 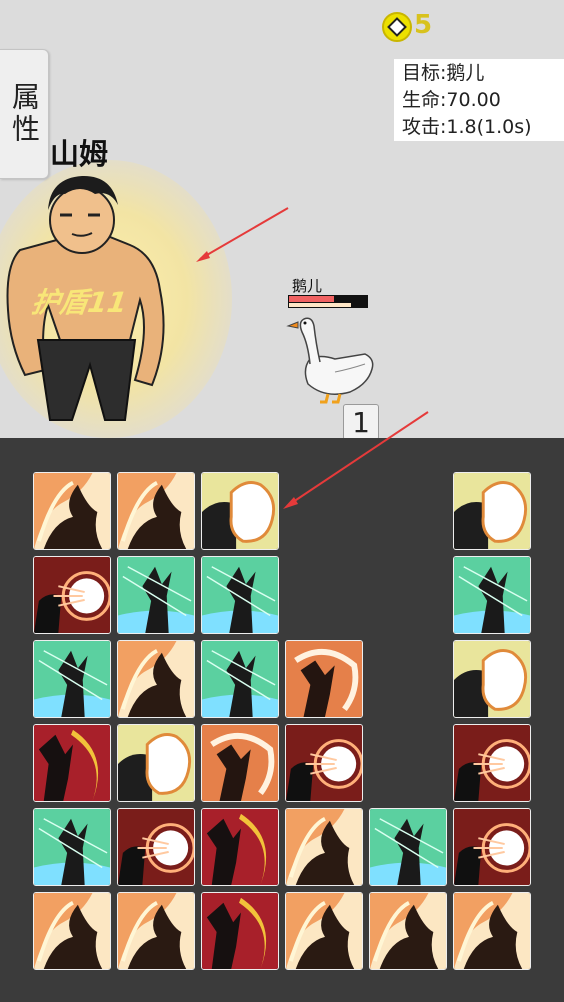 I want to click on hero-name: 山姆, so click(x=79, y=154).